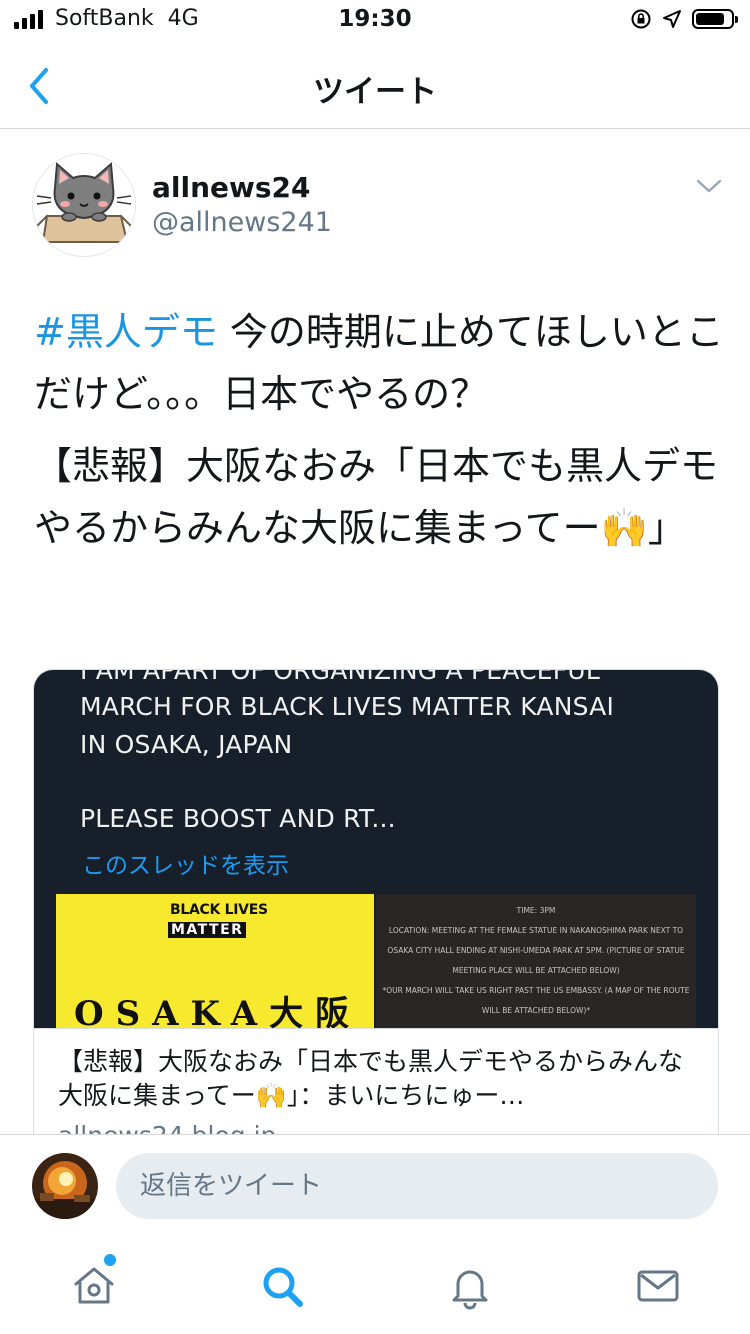 Image resolution: width=750 pixels, height=1334 pixels. What do you see at coordinates (126, 332) in the screenshot?
I see `hashtag-link: #黒人デモ` at bounding box center [126, 332].